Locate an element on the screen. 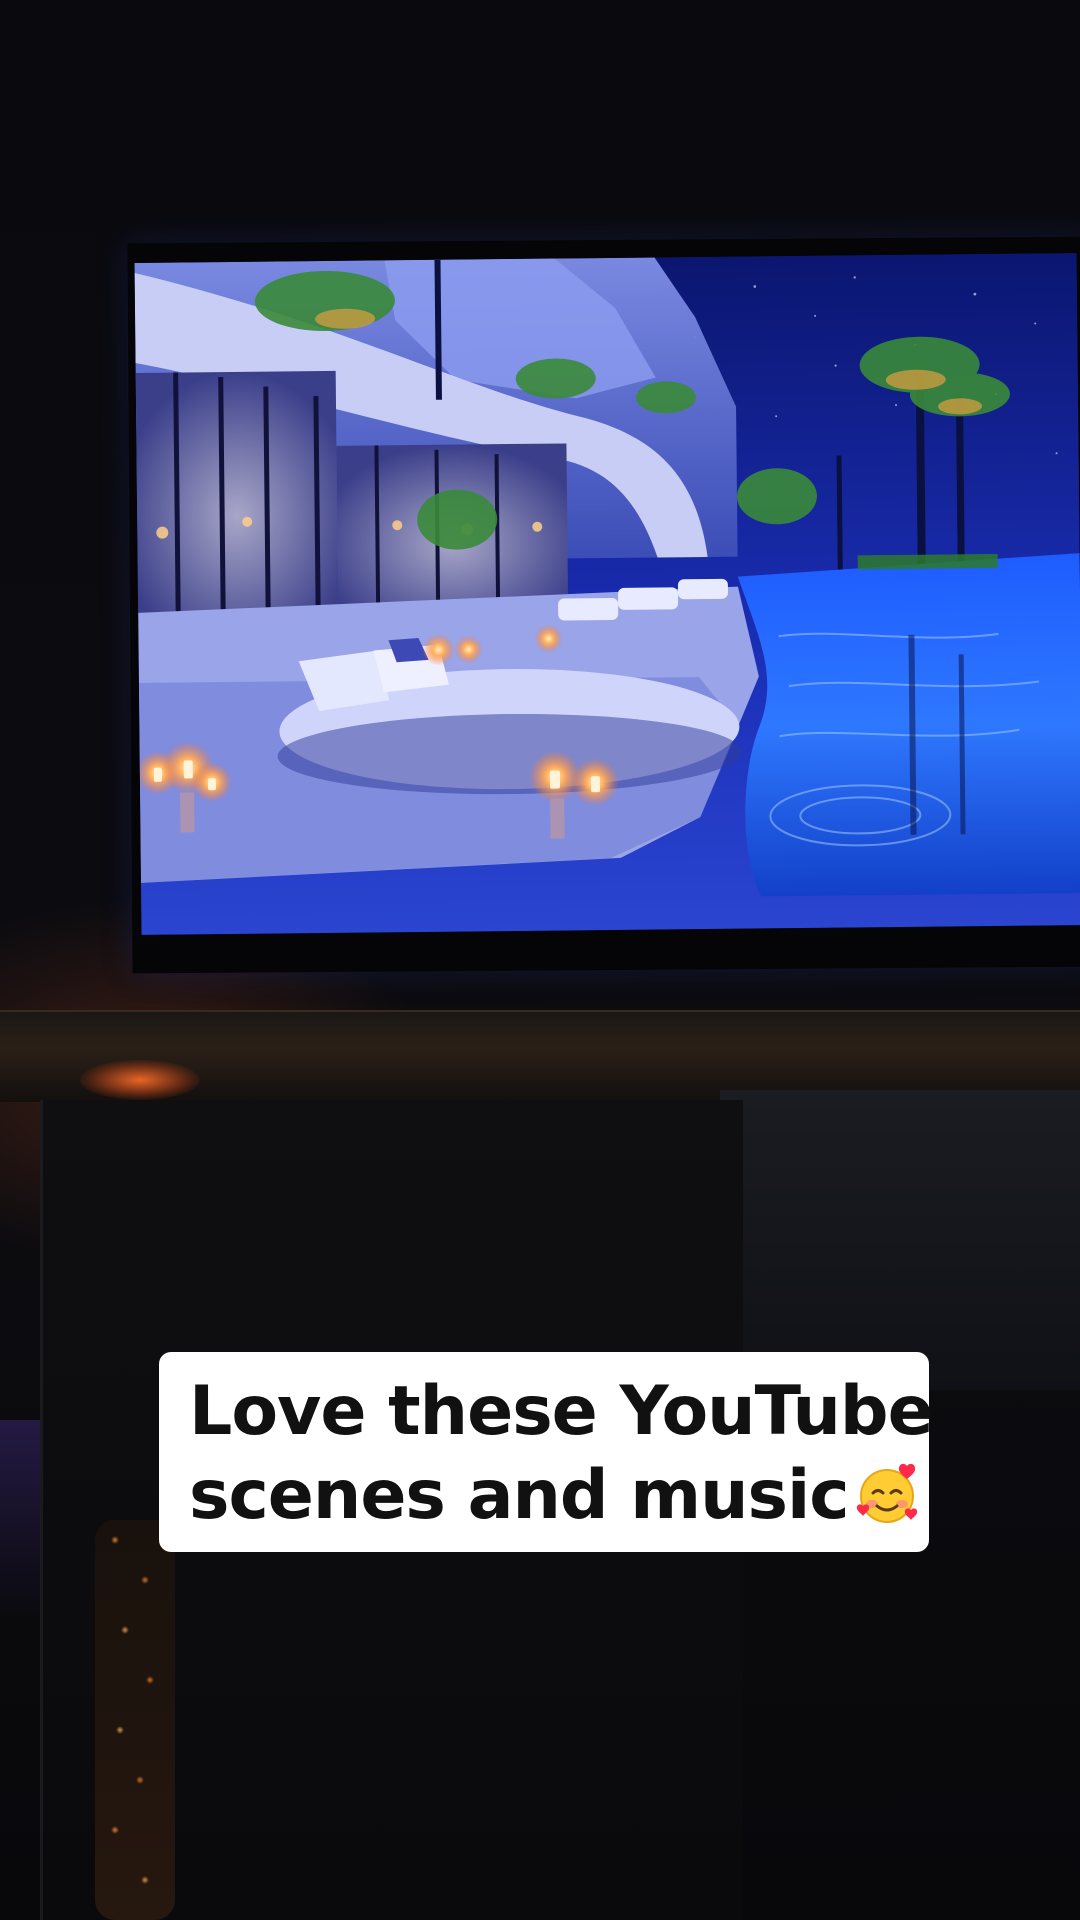  wall-background is located at coordinates (900, 1240).